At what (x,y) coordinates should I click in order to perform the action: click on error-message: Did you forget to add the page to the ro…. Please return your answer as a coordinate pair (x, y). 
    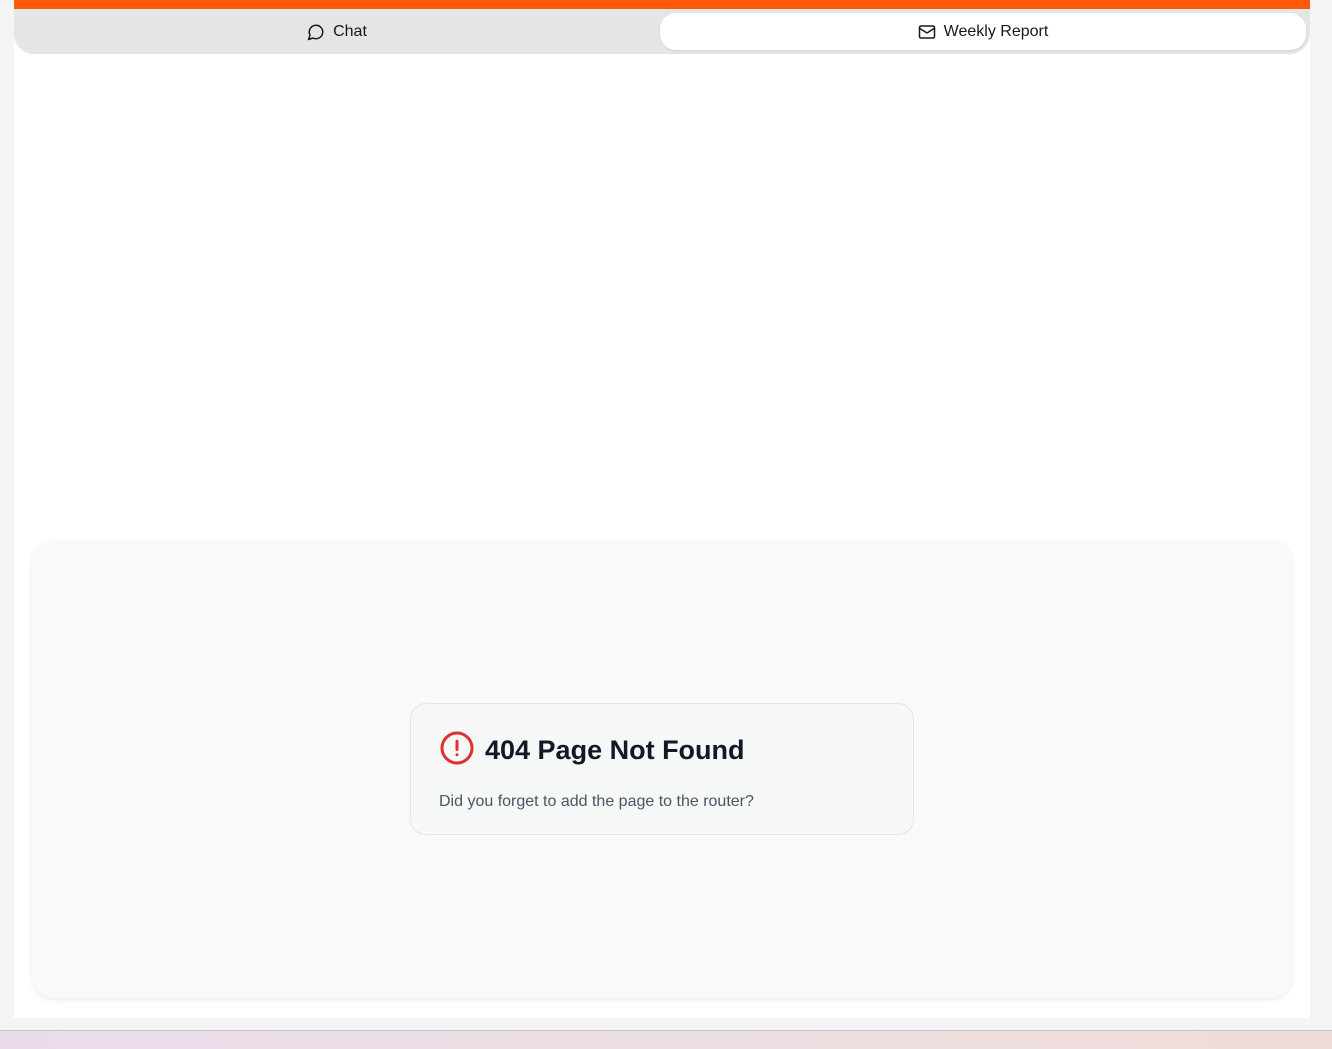
    Looking at the image, I should click on (596, 801).